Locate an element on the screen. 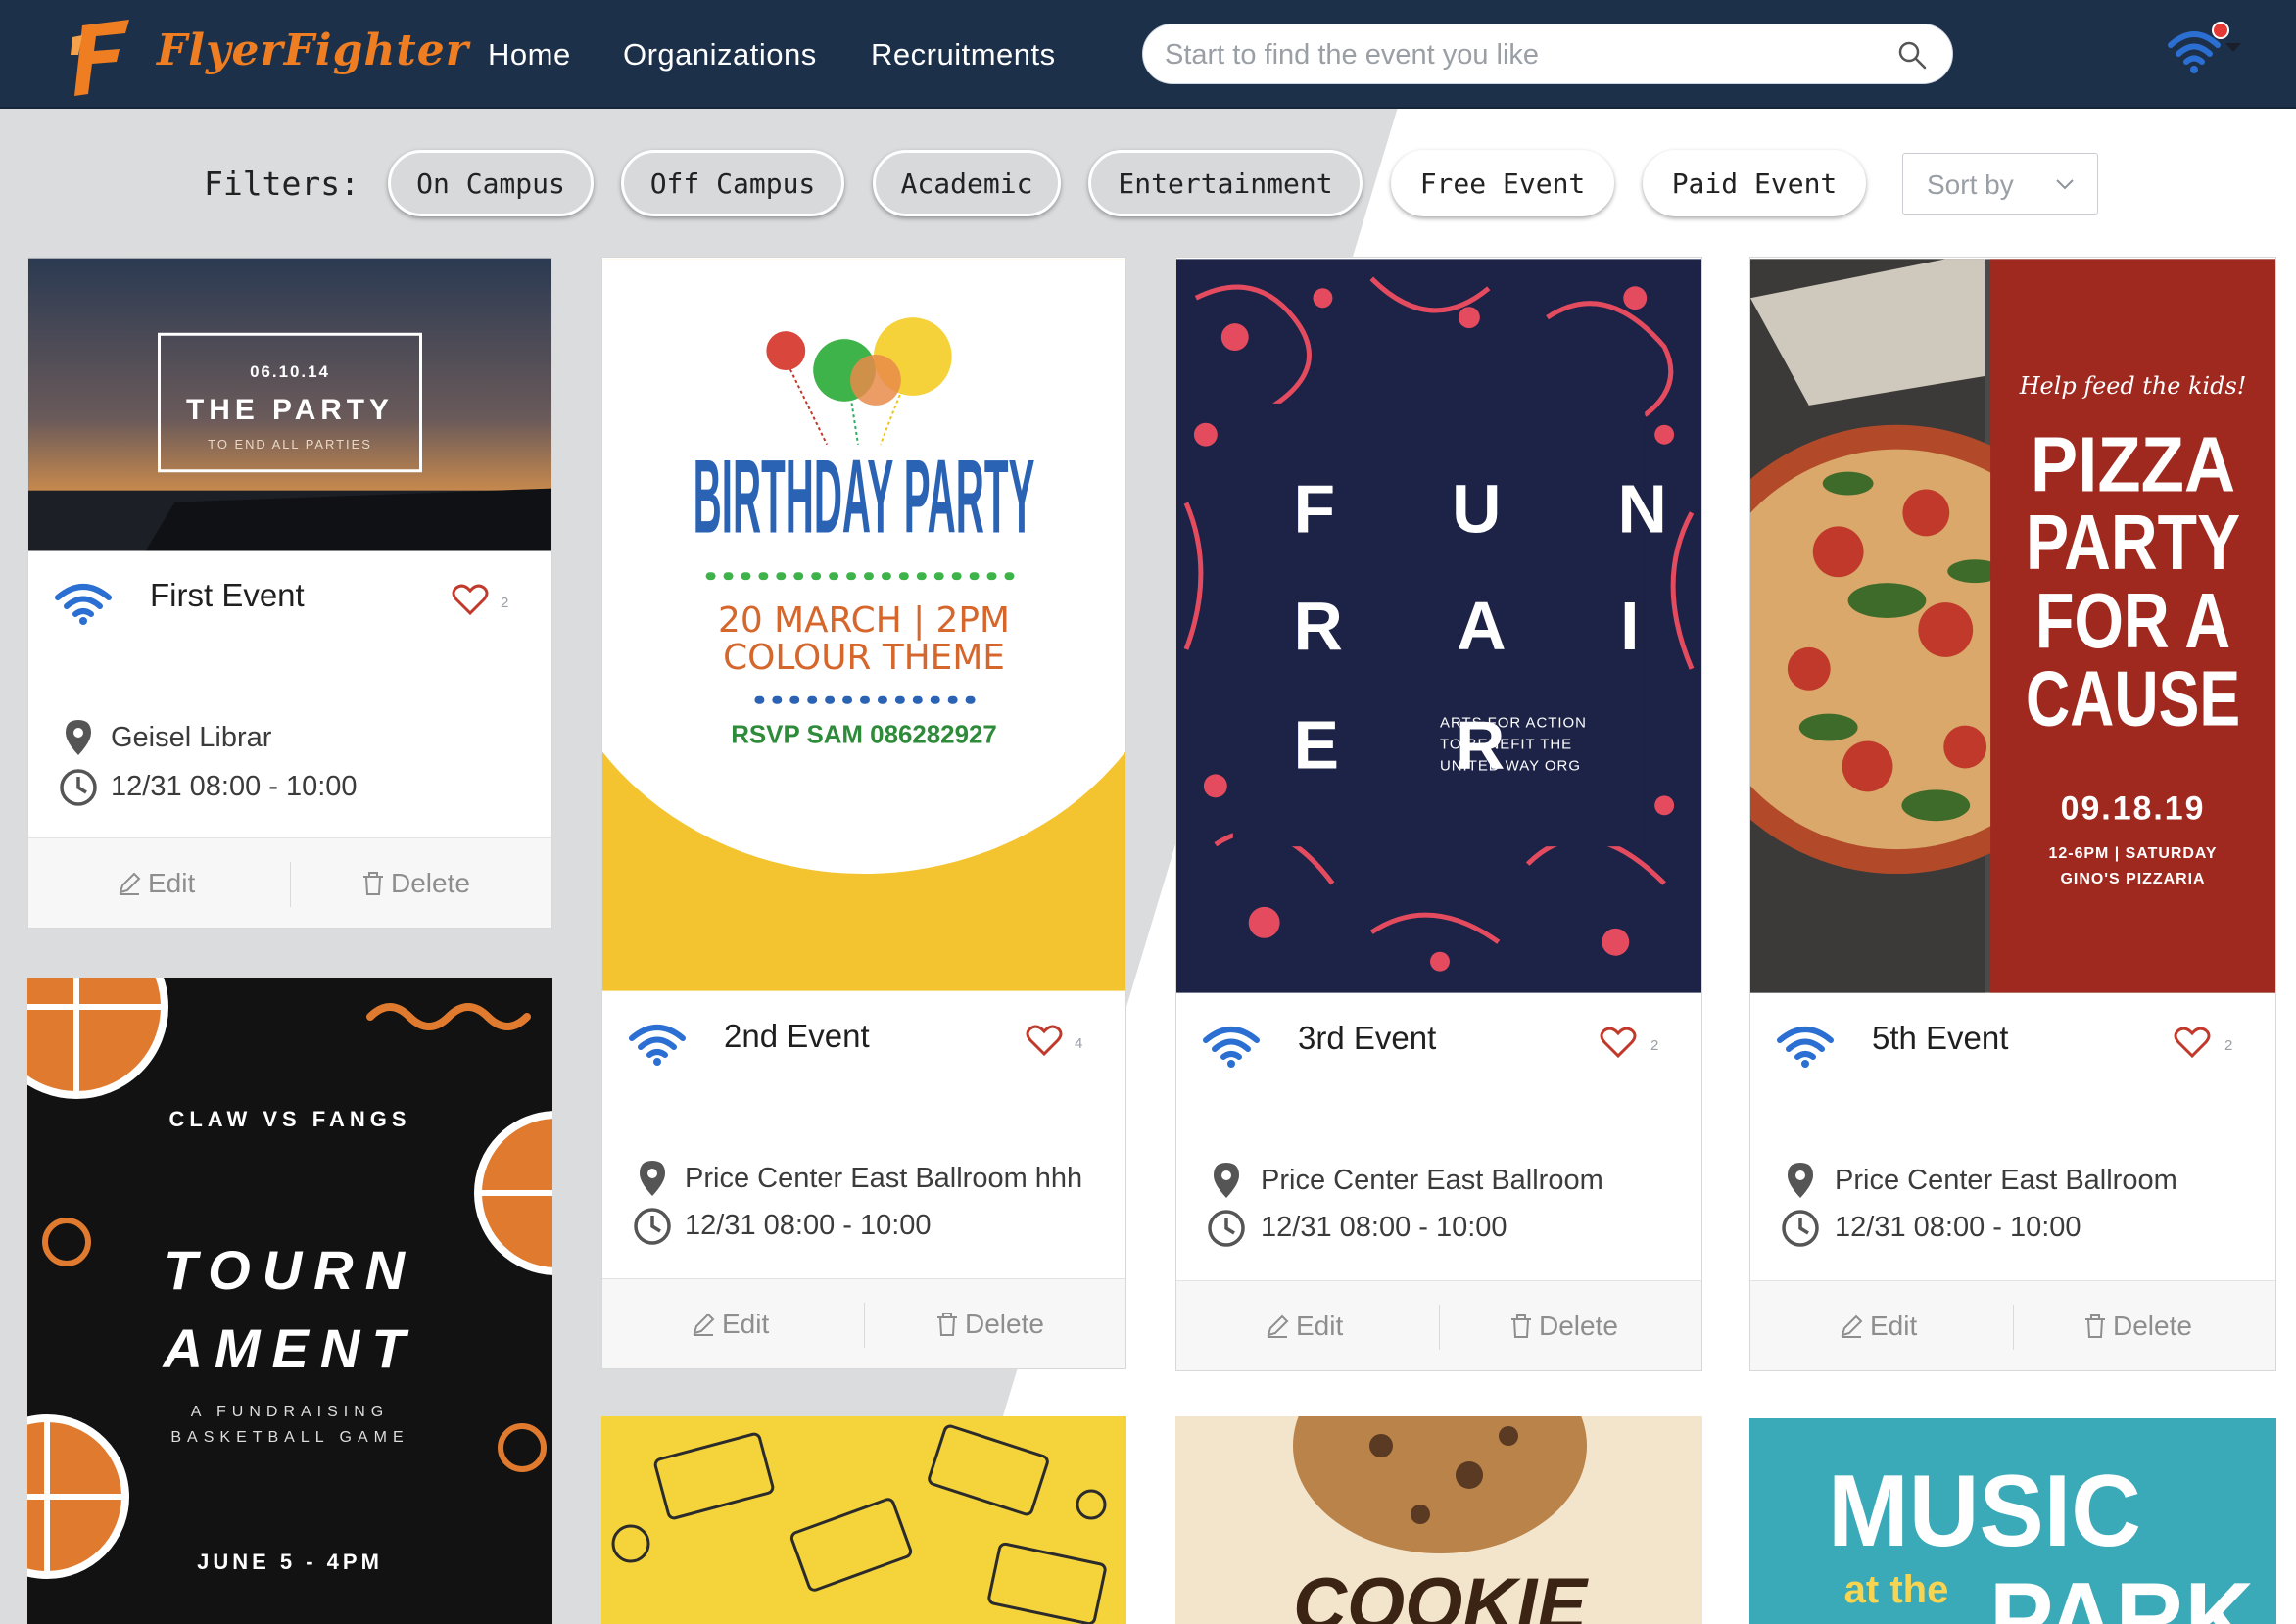 This screenshot has width=2296, height=1624. sort-by-label: Sort by is located at coordinates (1970, 184).